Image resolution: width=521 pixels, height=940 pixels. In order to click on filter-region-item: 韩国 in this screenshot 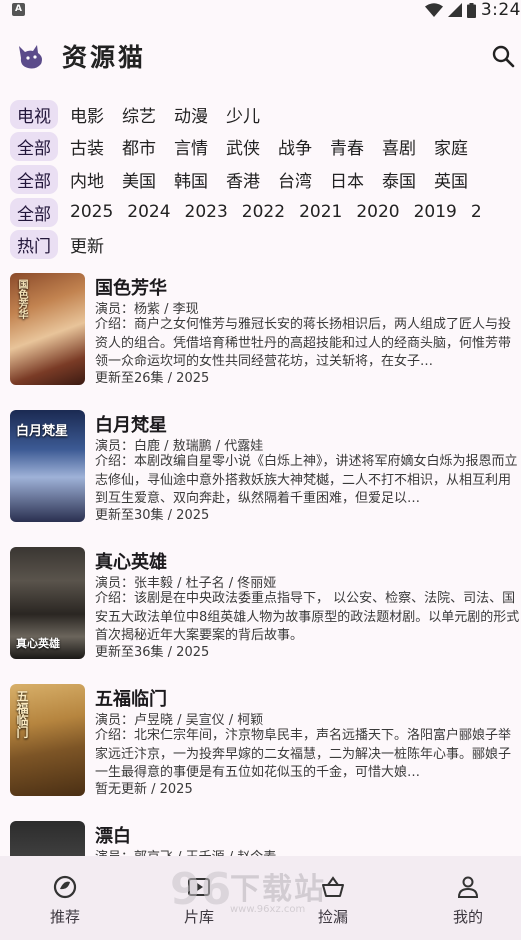, I will do `click(191, 179)`.